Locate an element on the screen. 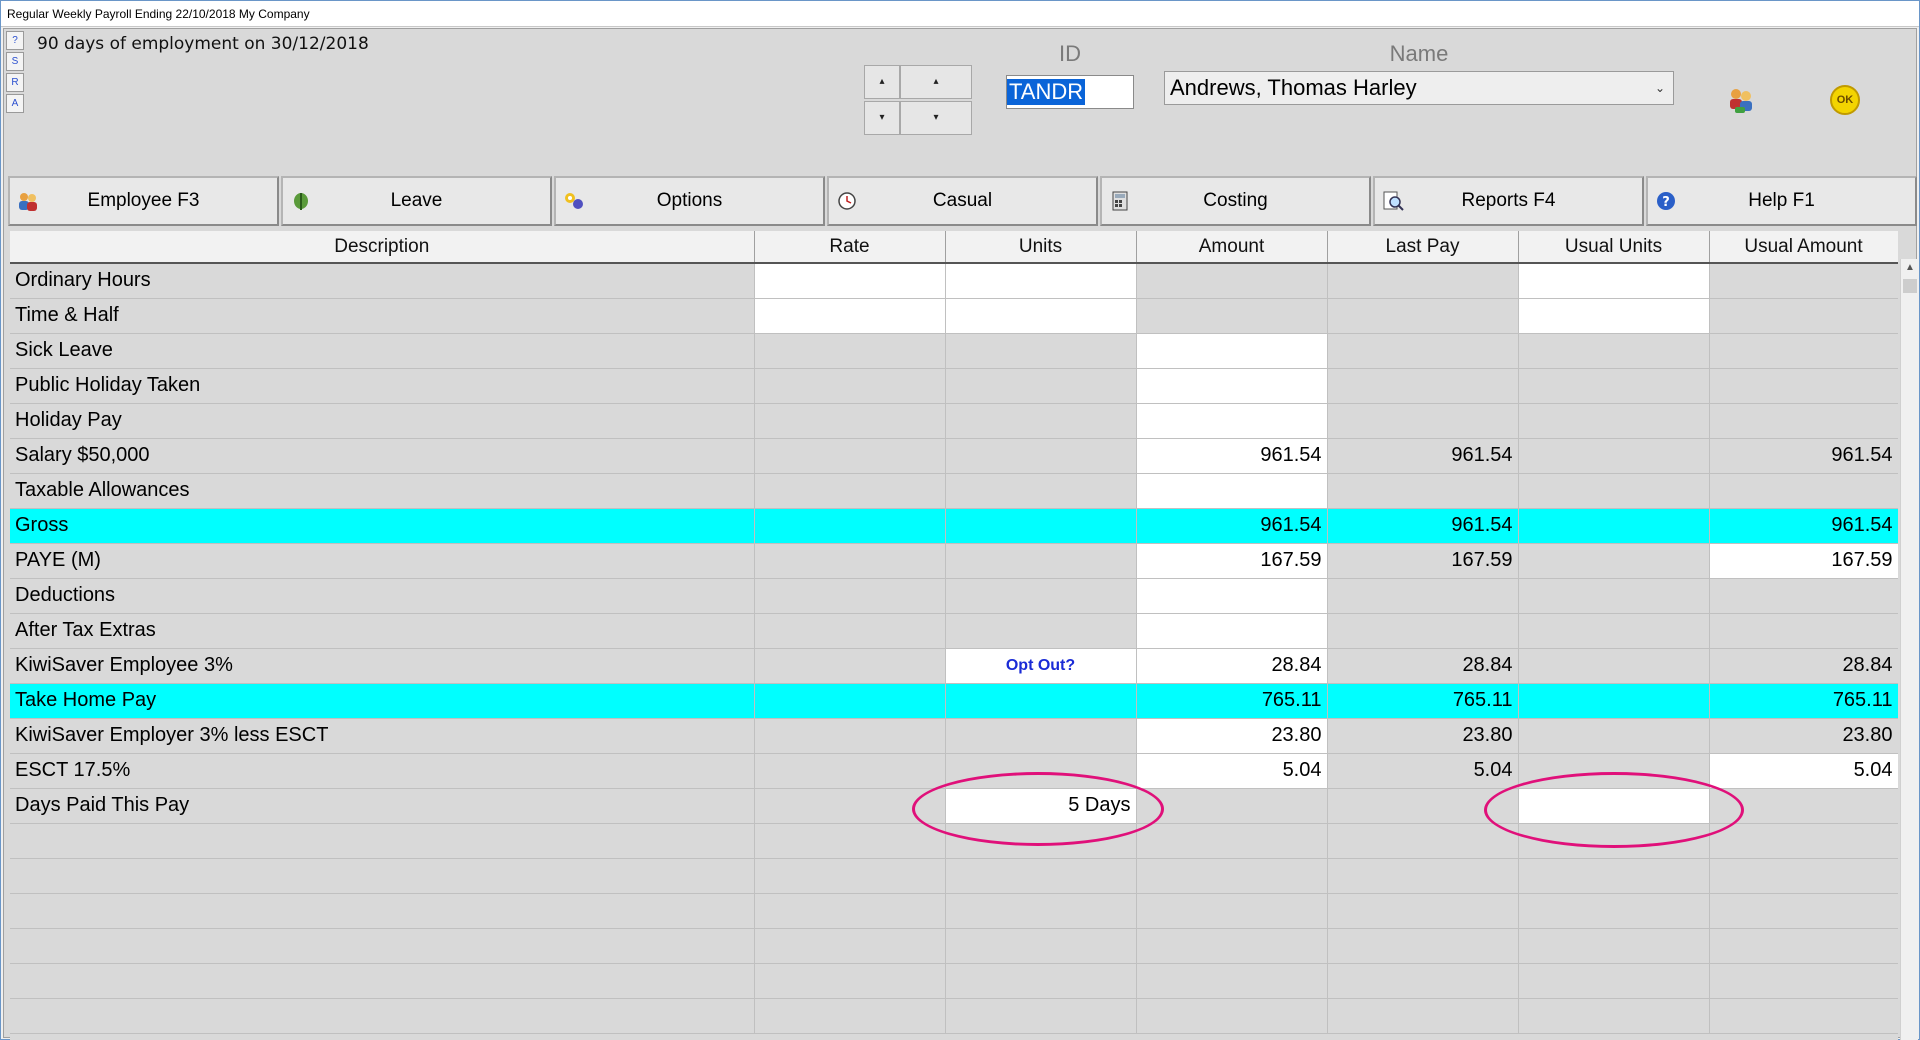  usual-amount-cell: 23.80 is located at coordinates (1803, 736).